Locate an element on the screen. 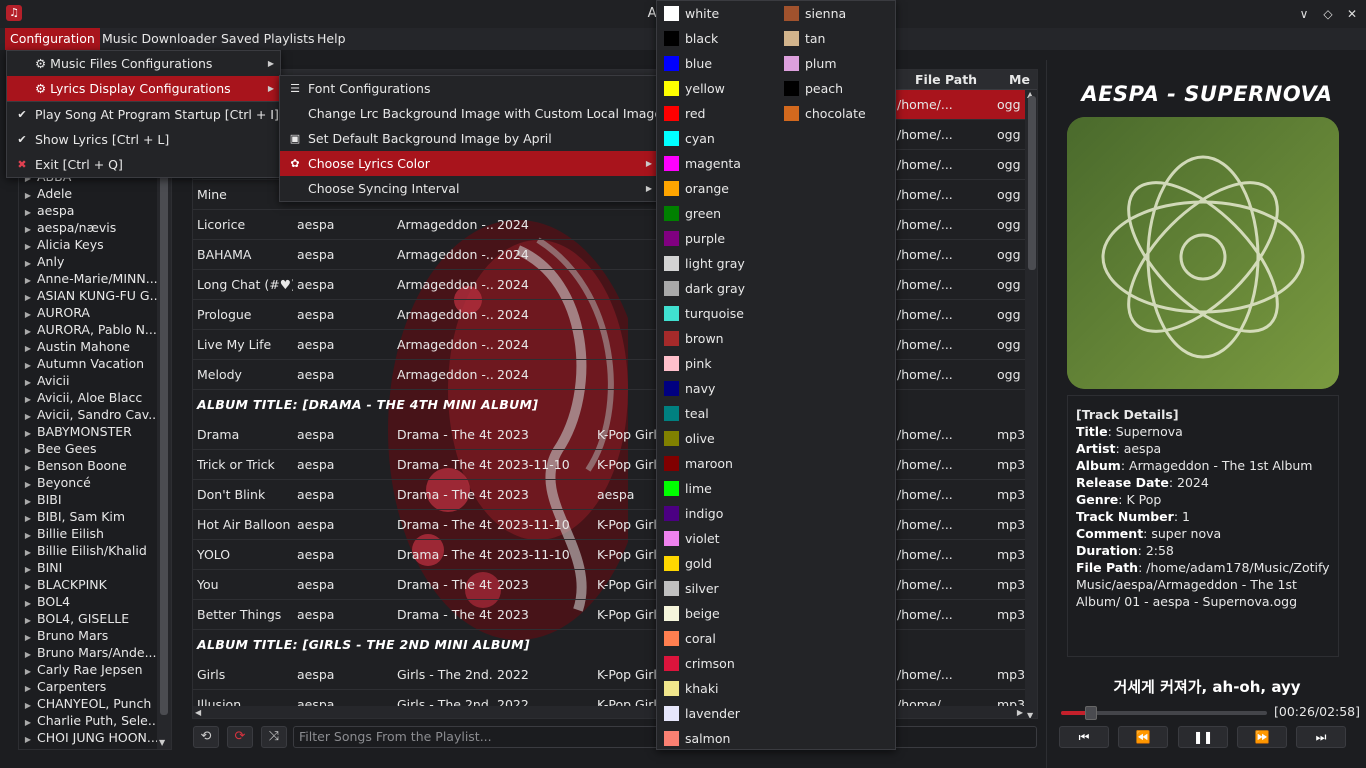 The image size is (1366, 768). artist-item: ▶ CHANYEOL, Punch is located at coordinates (89, 703).